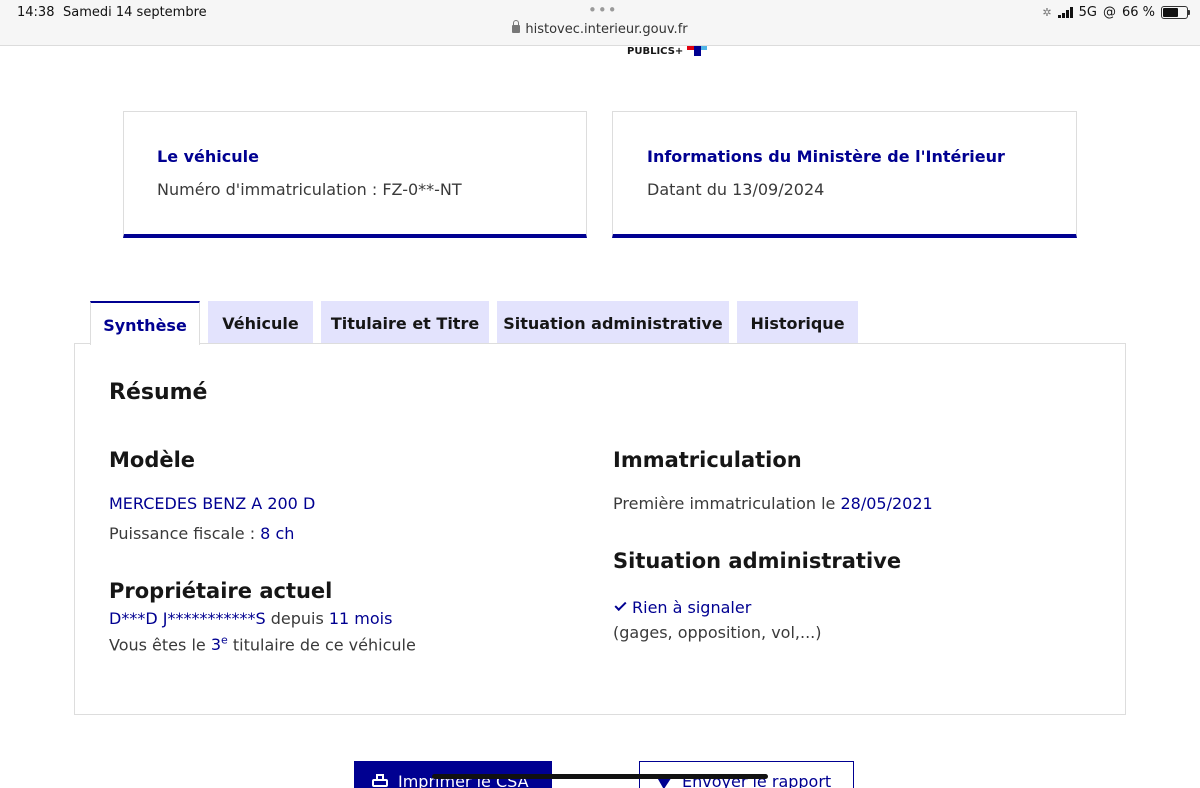 Image resolution: width=1200 pixels, height=788 pixels. Describe the element at coordinates (309, 189) in the screenshot. I see `registration-number: Numéro d'immatriculation : FZ-0**-NT` at that location.